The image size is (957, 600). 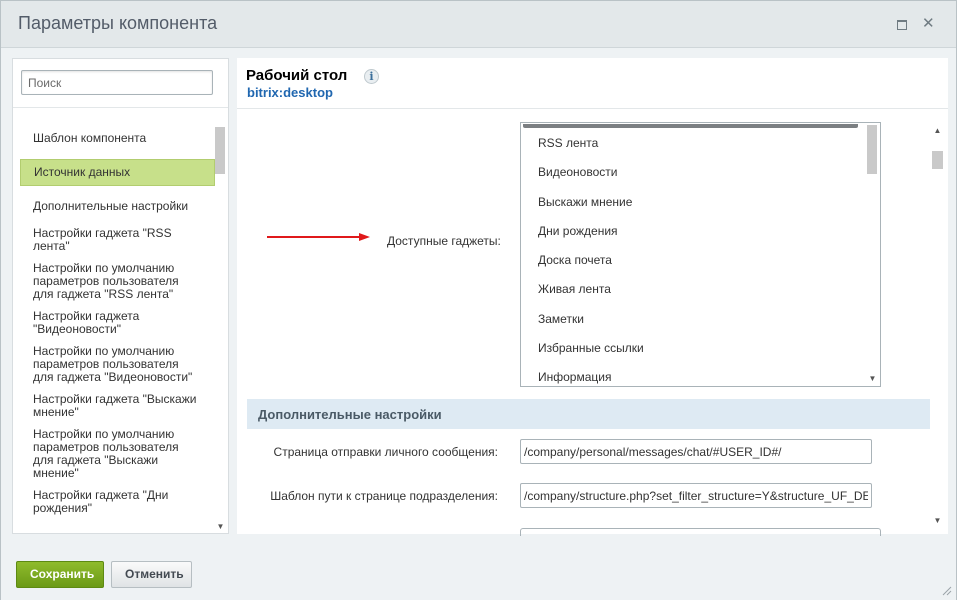 What do you see at coordinates (318, 237) in the screenshot?
I see `red-arrow-icon` at bounding box center [318, 237].